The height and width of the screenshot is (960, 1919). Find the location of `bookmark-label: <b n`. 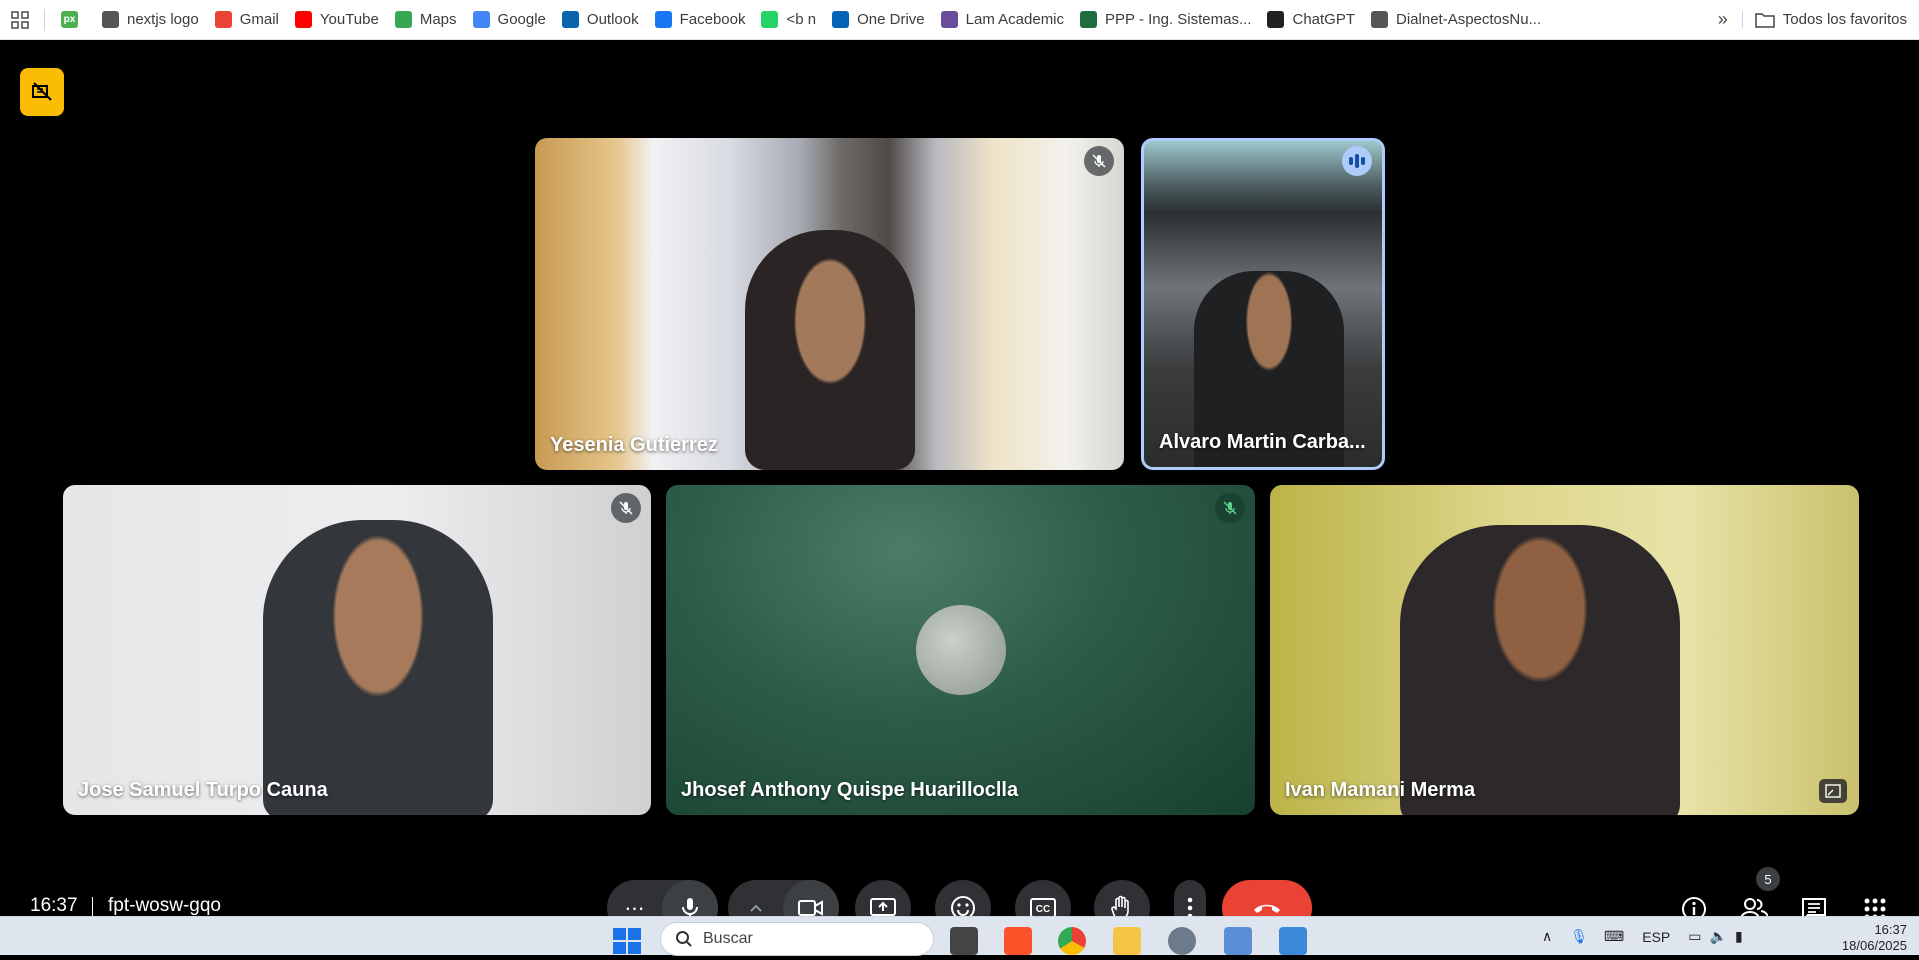

bookmark-label: <b n is located at coordinates (801, 19).